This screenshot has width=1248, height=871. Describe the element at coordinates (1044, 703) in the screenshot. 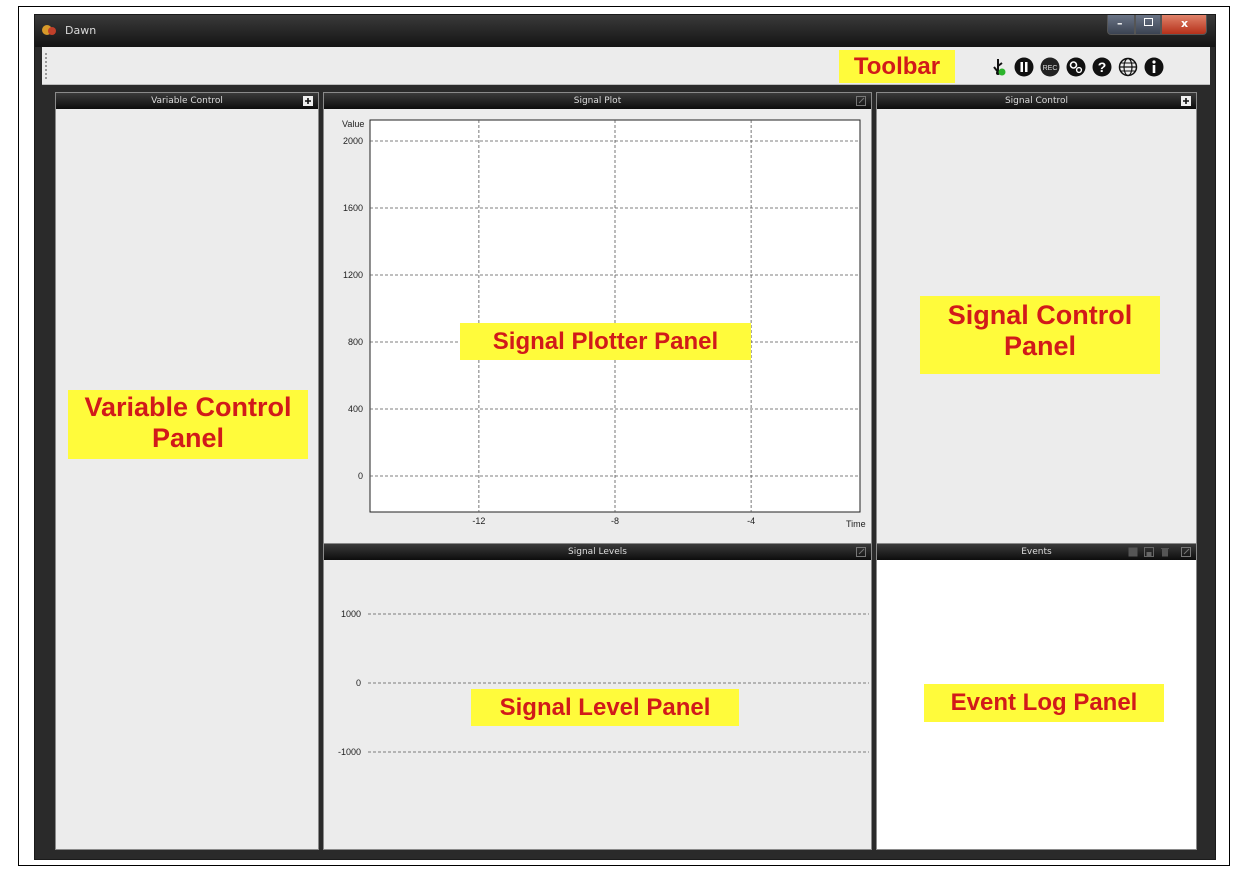

I see `event-log-annotation: Event Log Panel` at that location.